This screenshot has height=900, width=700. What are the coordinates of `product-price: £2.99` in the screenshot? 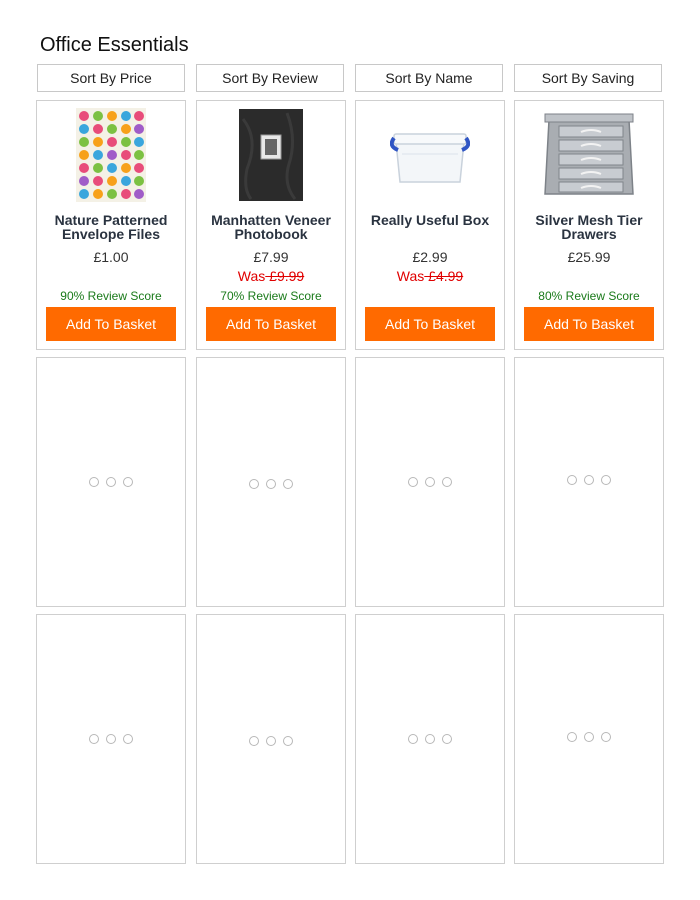 It's located at (430, 257).